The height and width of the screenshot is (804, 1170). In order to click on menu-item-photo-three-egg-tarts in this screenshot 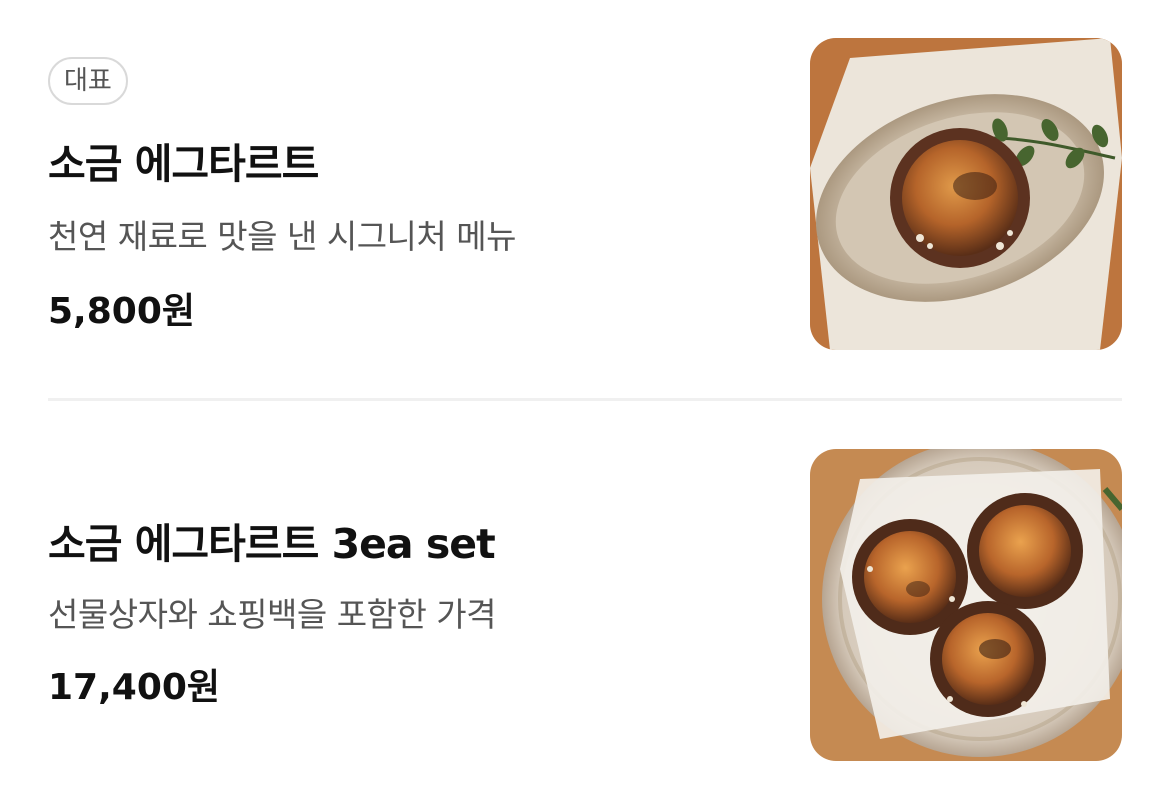, I will do `click(966, 605)`.